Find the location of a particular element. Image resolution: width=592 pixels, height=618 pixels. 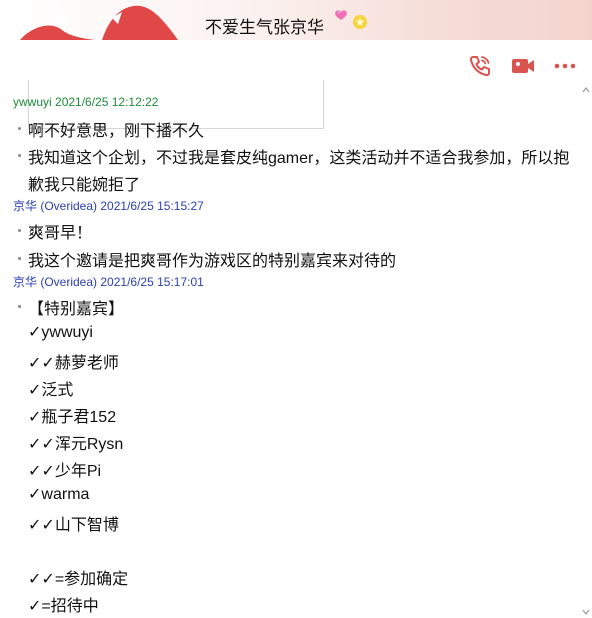

chat-header: 不爱生气张京华 is located at coordinates (296, 20).